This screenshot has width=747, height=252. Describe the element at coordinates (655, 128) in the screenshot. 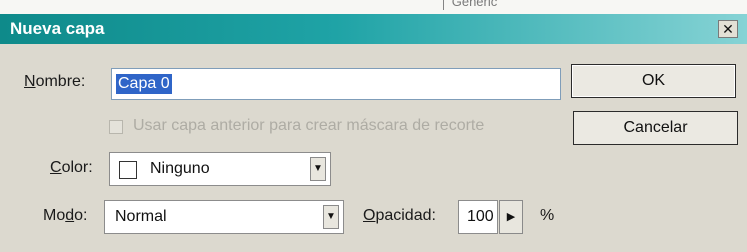

I see `cancel-button: Cancelar` at that location.